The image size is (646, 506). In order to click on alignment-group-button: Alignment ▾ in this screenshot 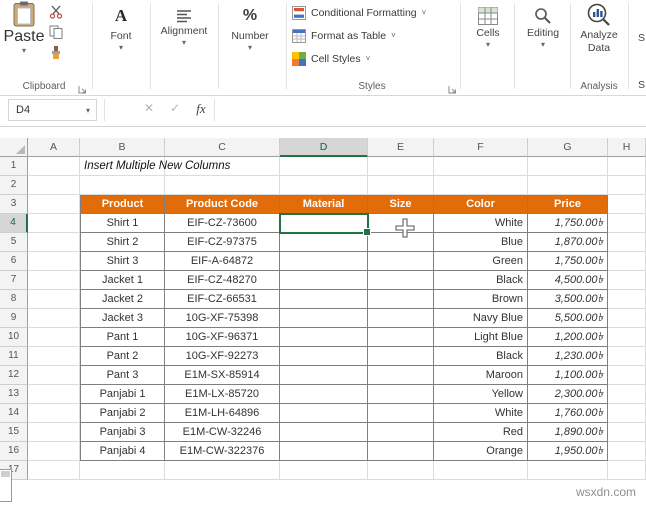, I will do `click(184, 25)`.